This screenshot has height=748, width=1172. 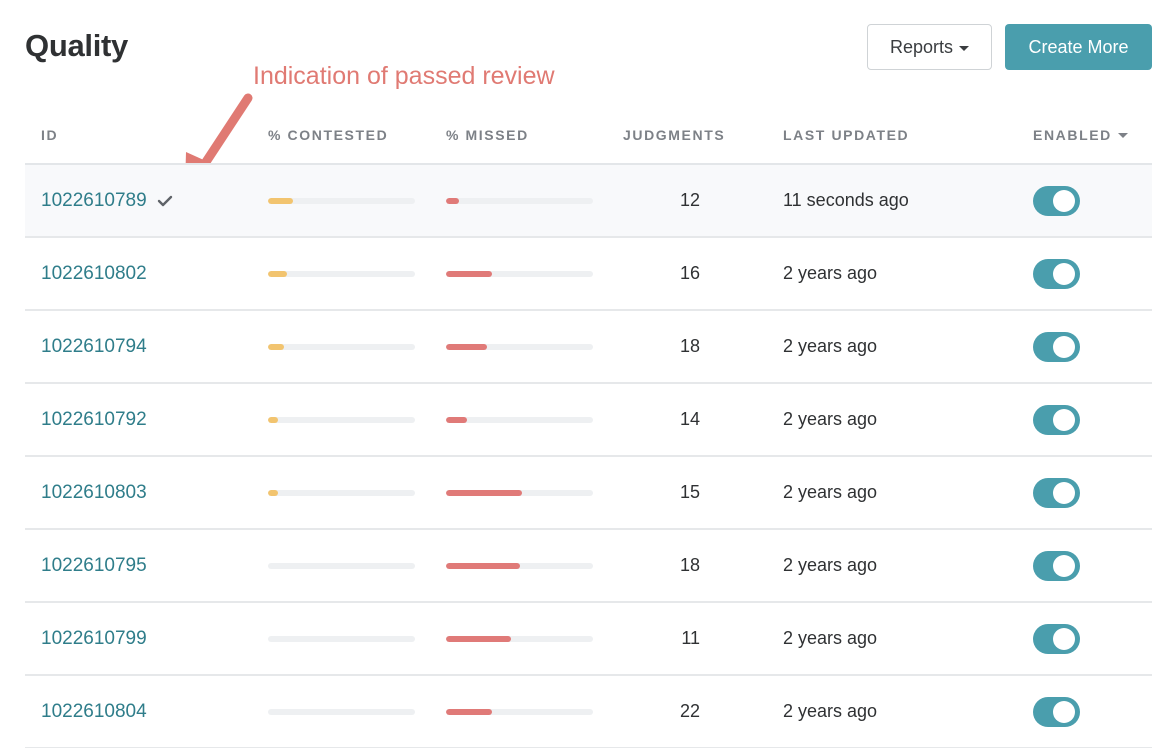 I want to click on create-more-button: Create More, so click(x=1078, y=47).